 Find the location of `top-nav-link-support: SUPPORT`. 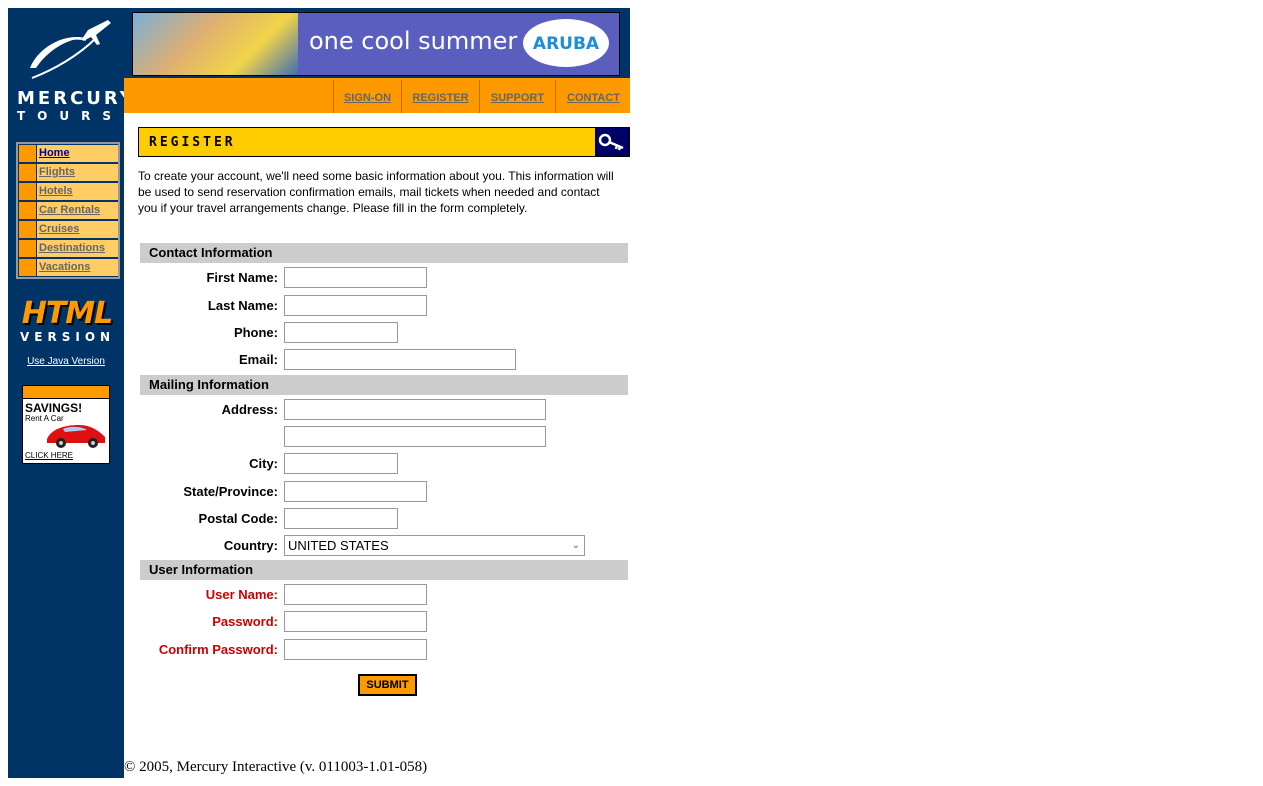

top-nav-link-support: SUPPORT is located at coordinates (517, 98).